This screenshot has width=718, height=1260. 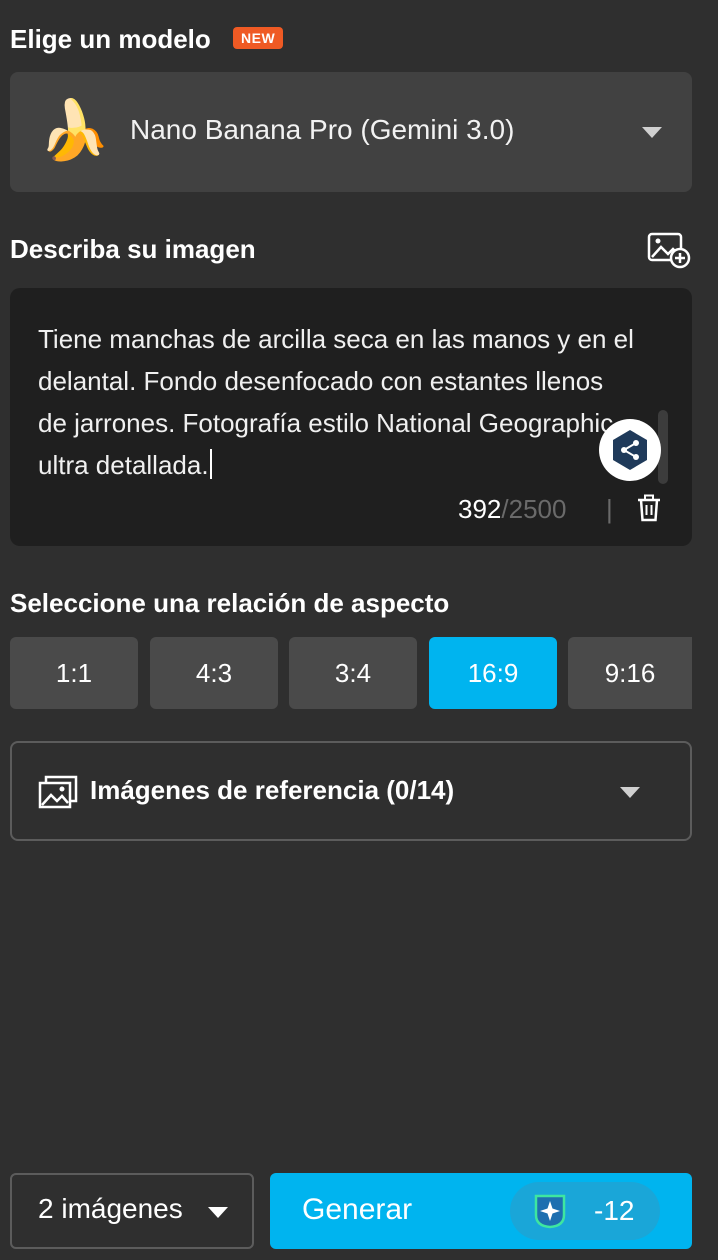 What do you see at coordinates (481, 1211) in the screenshot?
I see `generate-button: Generar -12` at bounding box center [481, 1211].